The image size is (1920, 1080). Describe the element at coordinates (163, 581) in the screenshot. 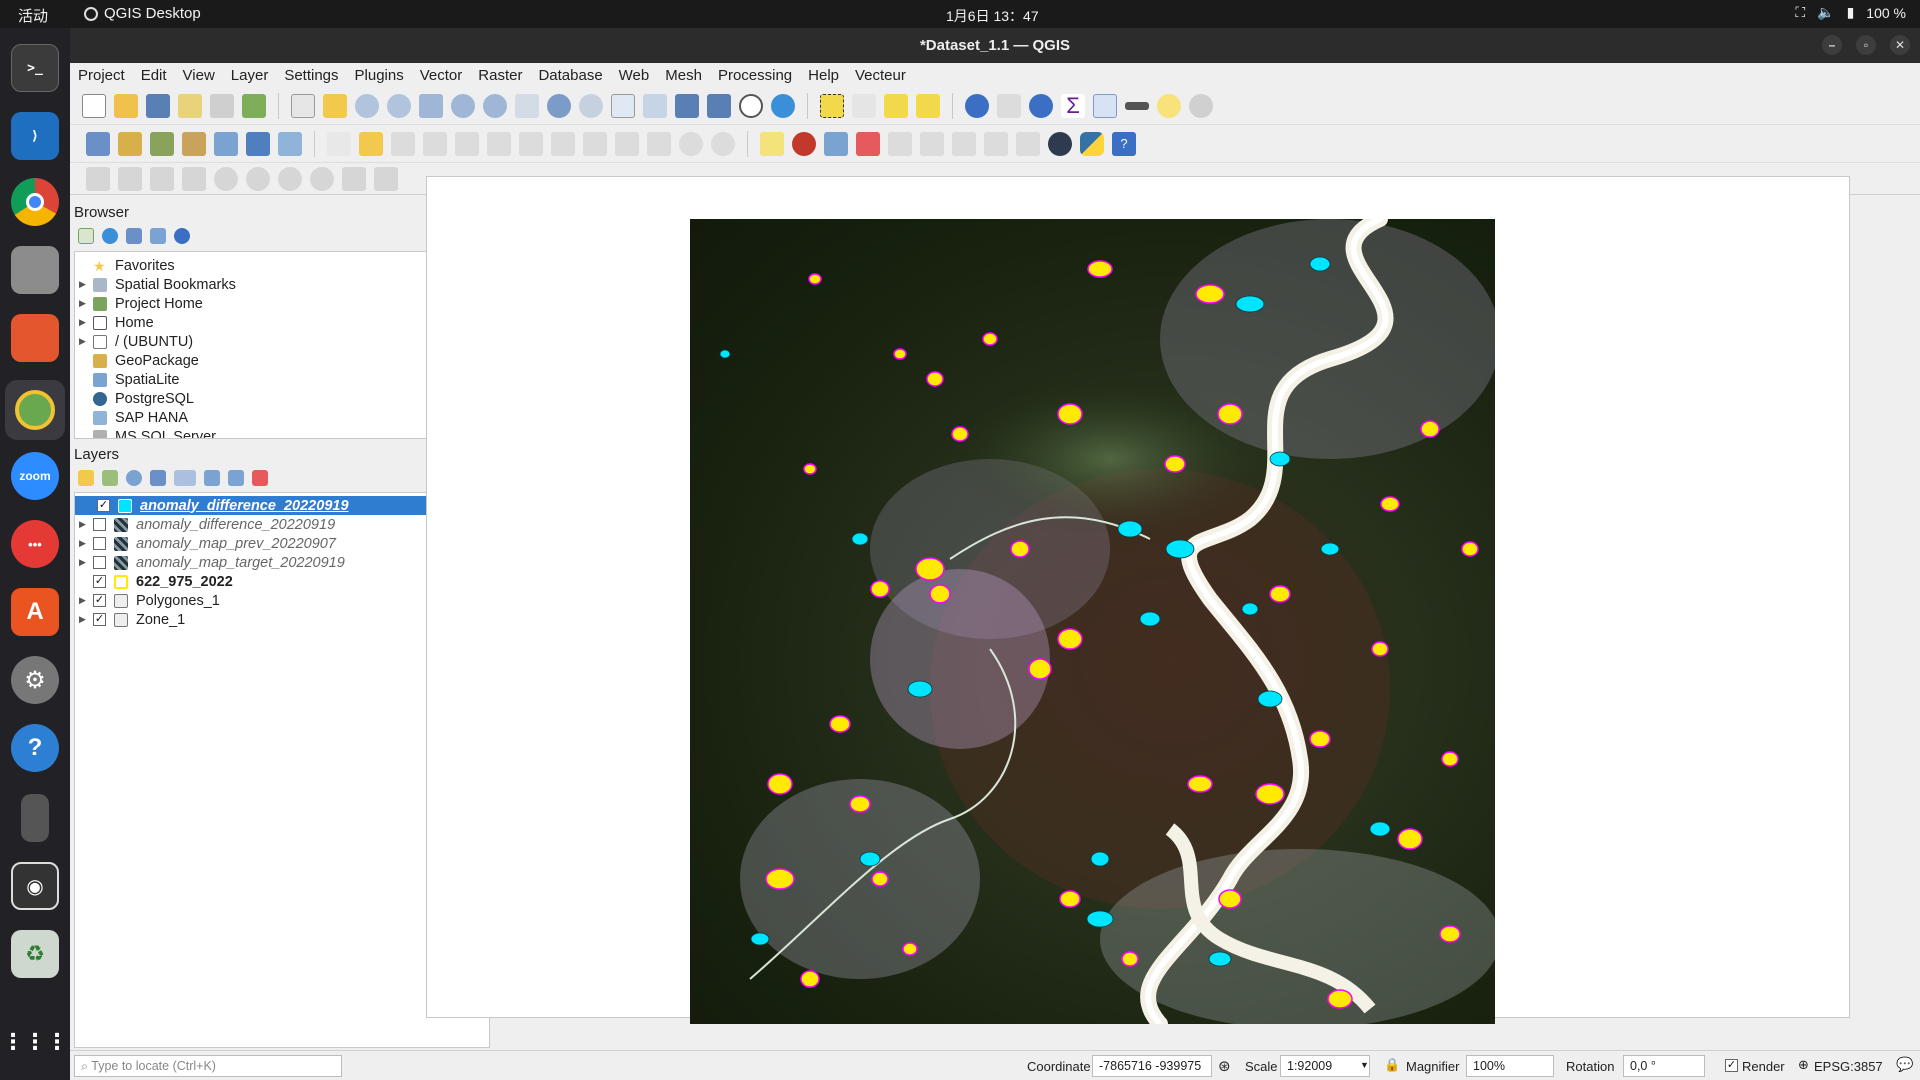

I see `layer-row: ✓ 622_975_2022` at that location.